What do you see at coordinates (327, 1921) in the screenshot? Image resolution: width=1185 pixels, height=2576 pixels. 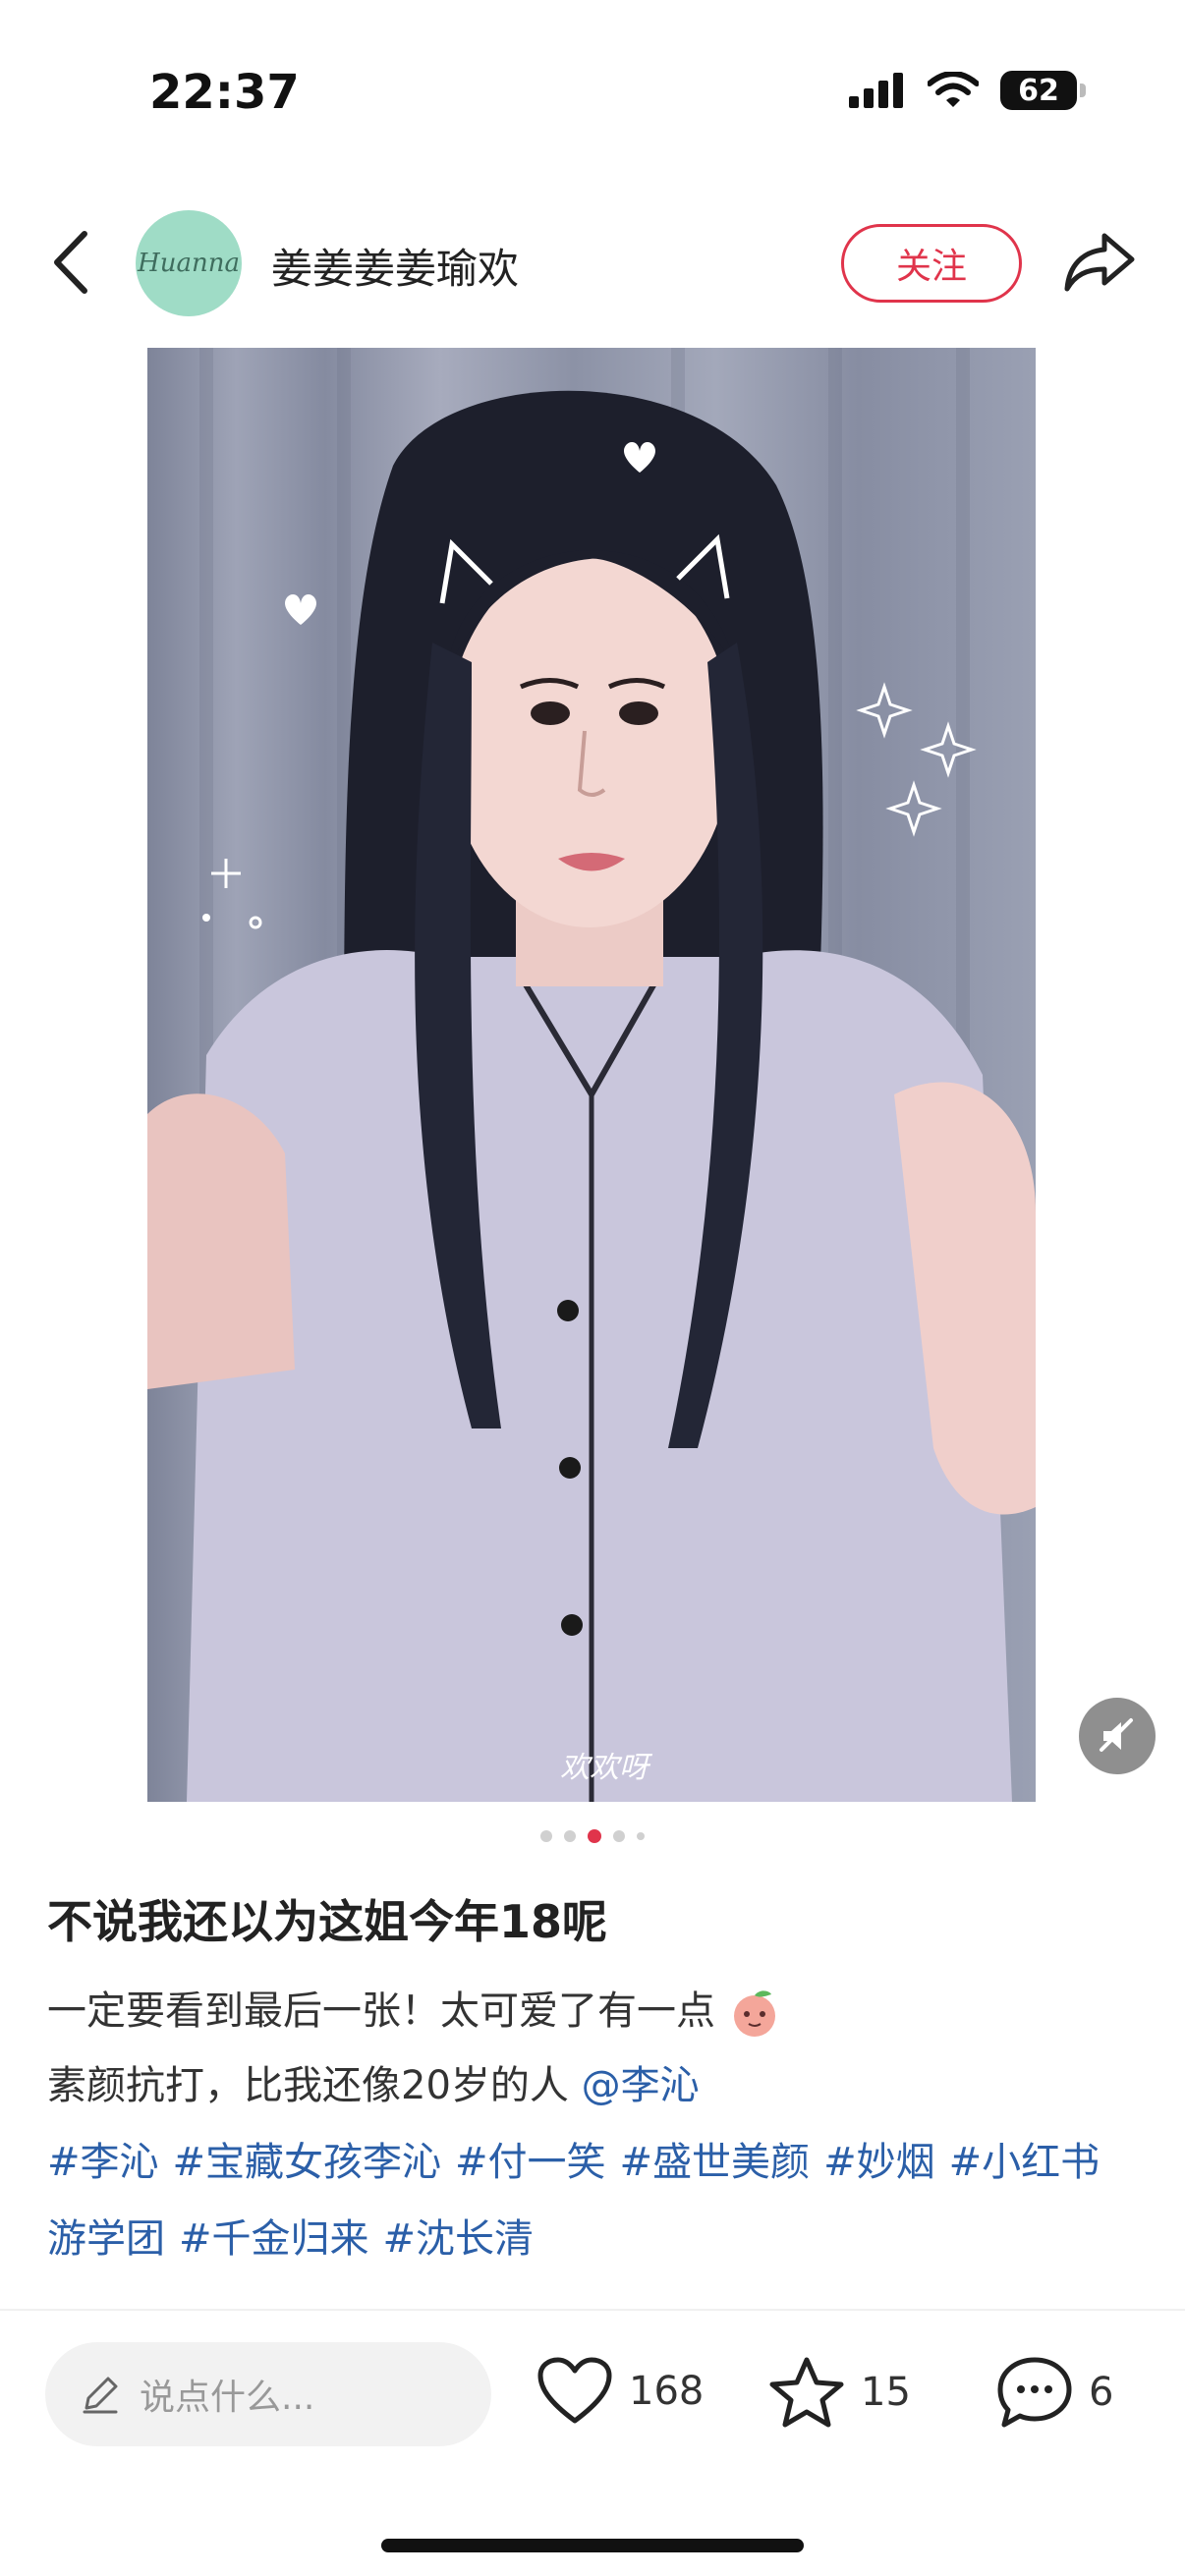 I see `post-title: 不说我还以为这姐今年18呢` at bounding box center [327, 1921].